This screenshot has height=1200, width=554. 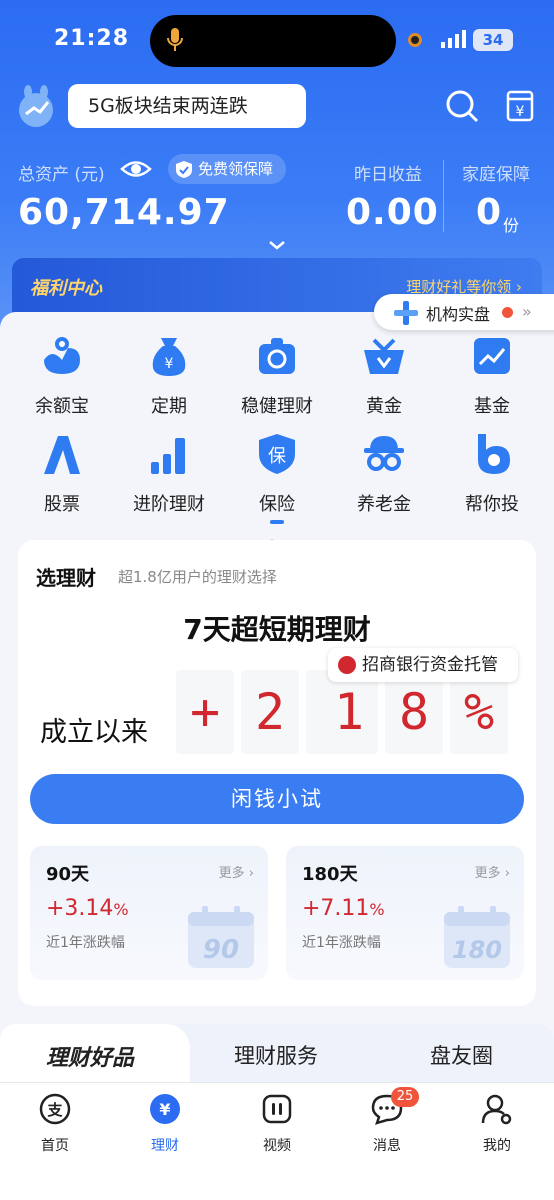 What do you see at coordinates (330, 874) in the screenshot?
I see `term-days: 180天` at bounding box center [330, 874].